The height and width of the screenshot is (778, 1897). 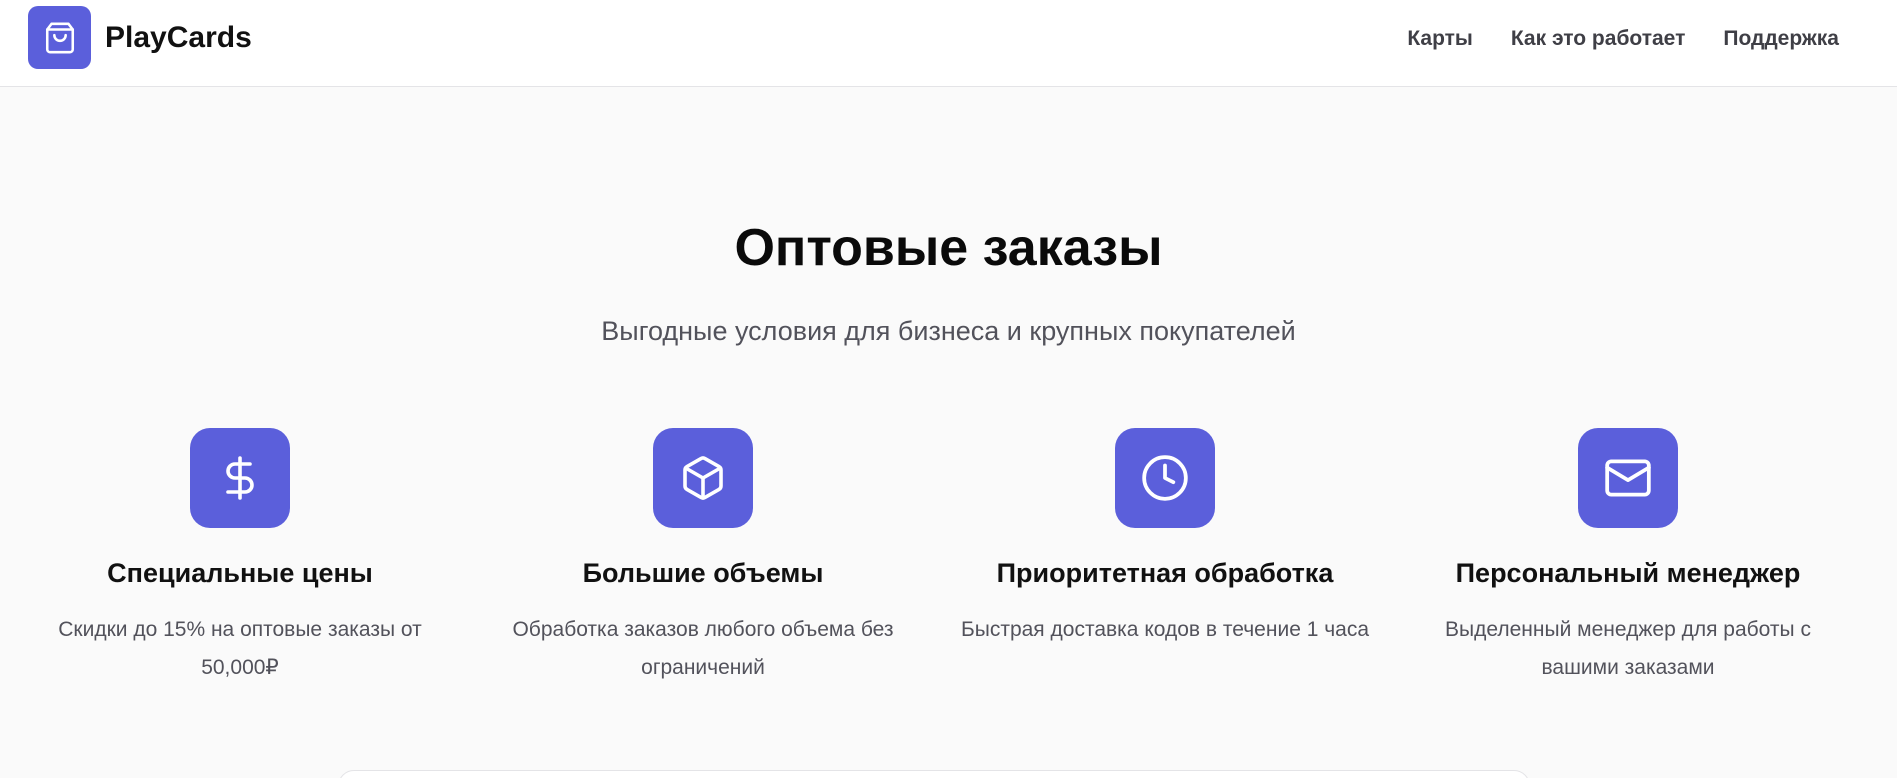 What do you see at coordinates (240, 478) in the screenshot?
I see `dollar-icon` at bounding box center [240, 478].